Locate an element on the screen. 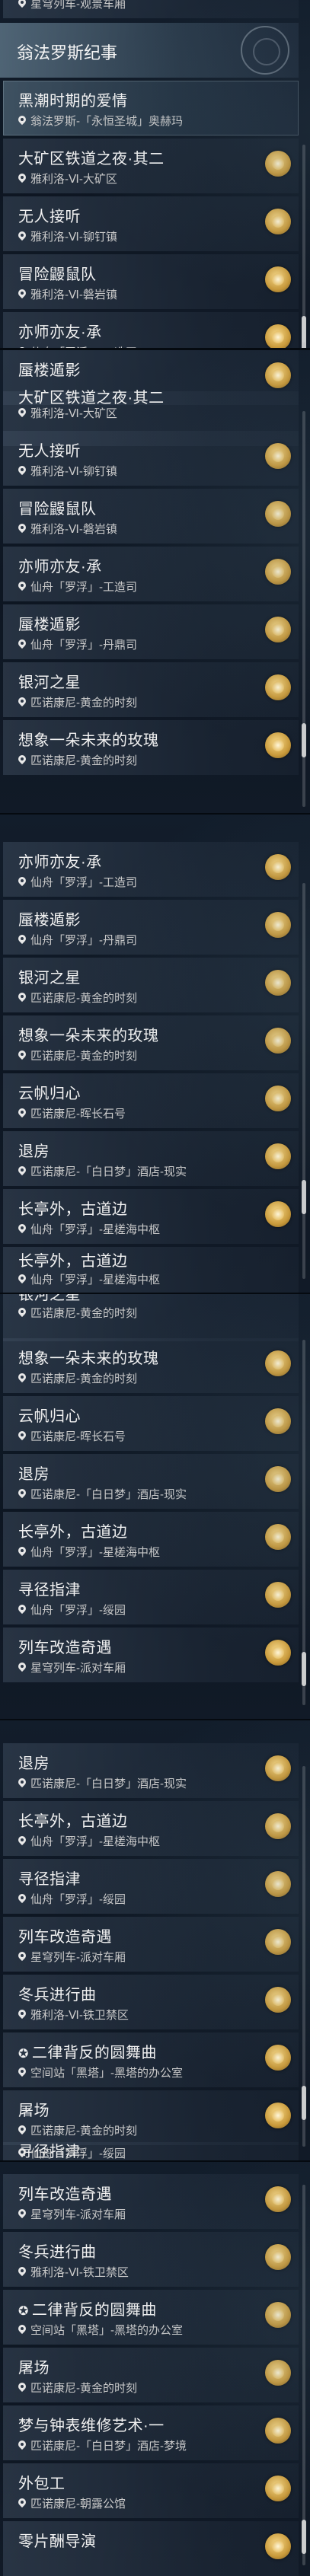  quest-item: 星穹列车-观景车厢 is located at coordinates (149, 10).